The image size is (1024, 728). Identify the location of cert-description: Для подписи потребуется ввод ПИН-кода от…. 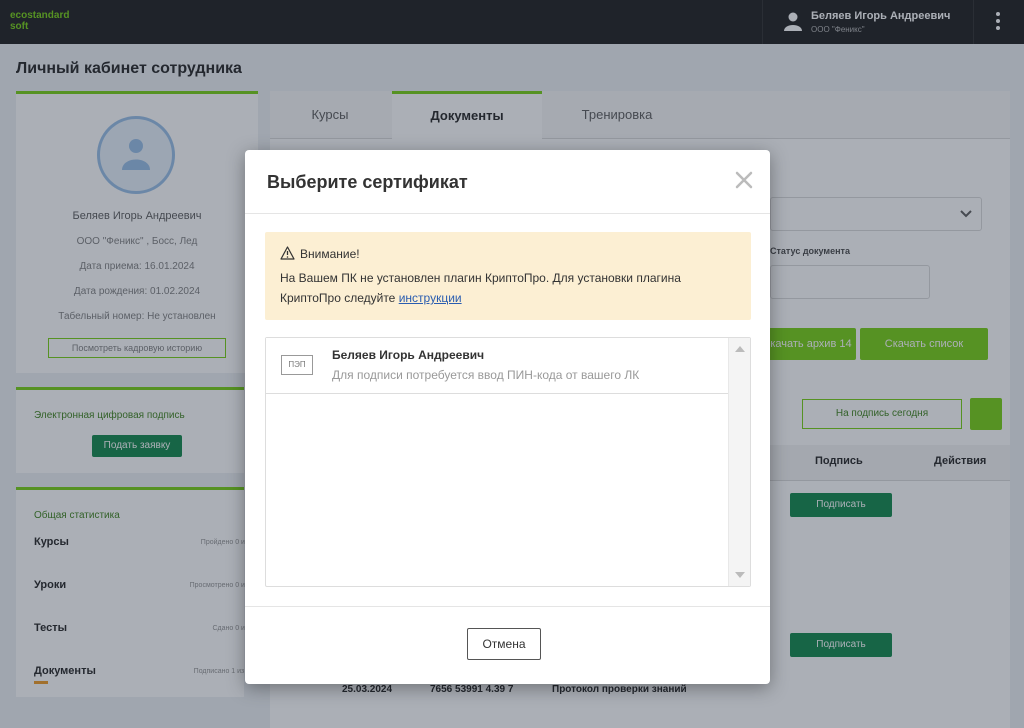
(486, 375).